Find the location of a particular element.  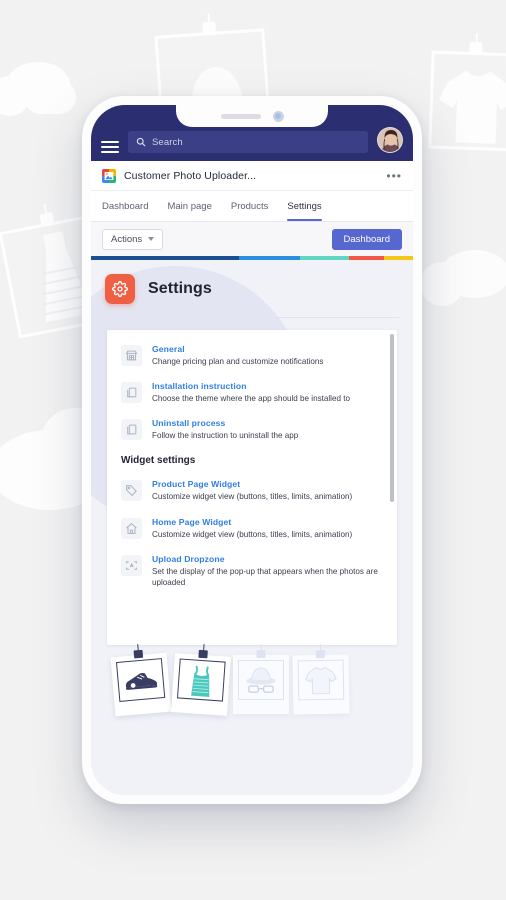

list-item-title: Installation instruction is located at coordinates (199, 386).